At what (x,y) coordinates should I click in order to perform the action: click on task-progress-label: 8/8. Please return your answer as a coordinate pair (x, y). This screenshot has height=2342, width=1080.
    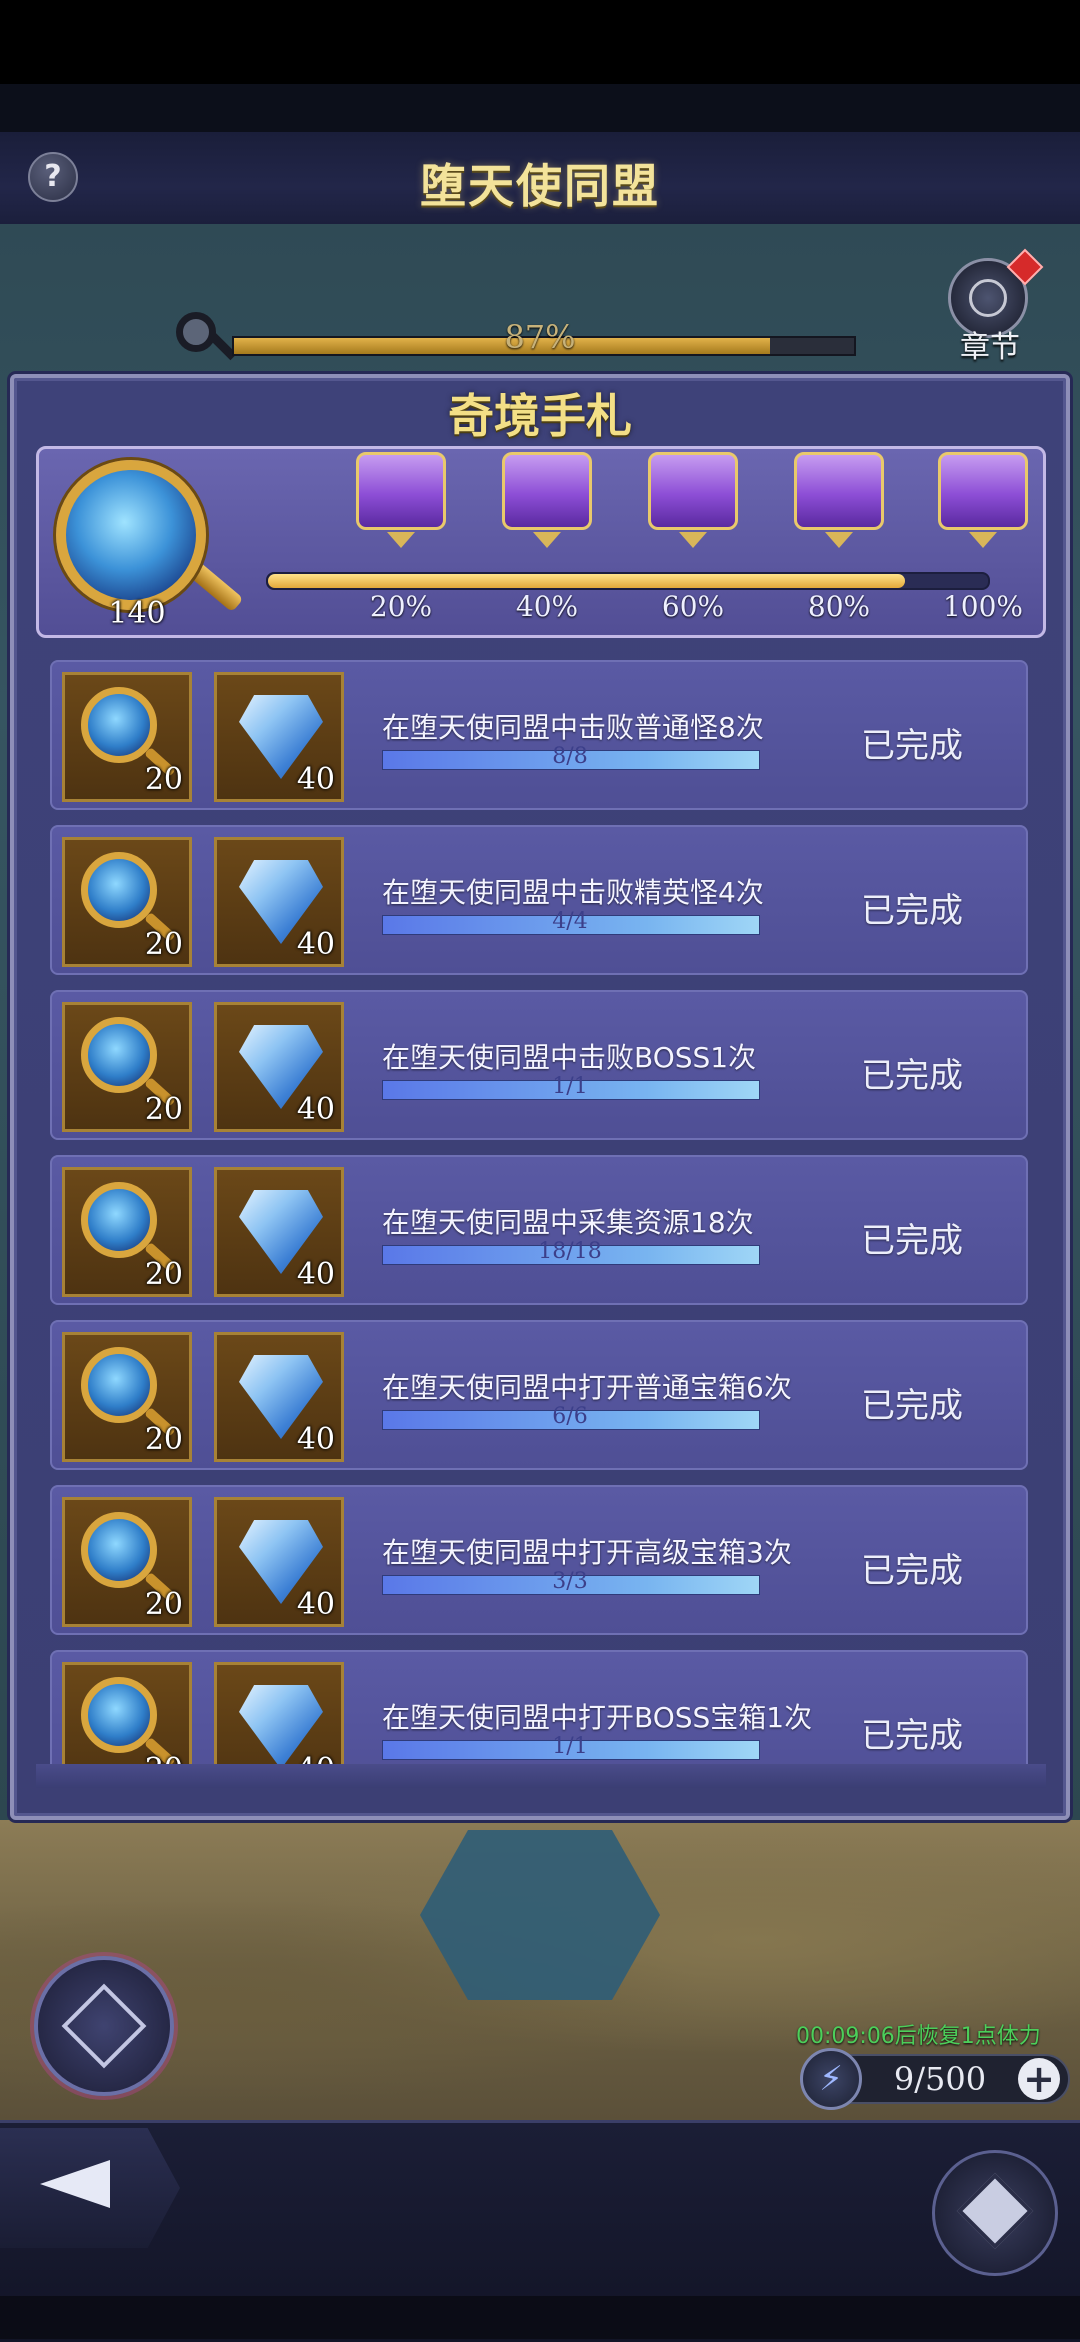
    Looking at the image, I should click on (570, 756).